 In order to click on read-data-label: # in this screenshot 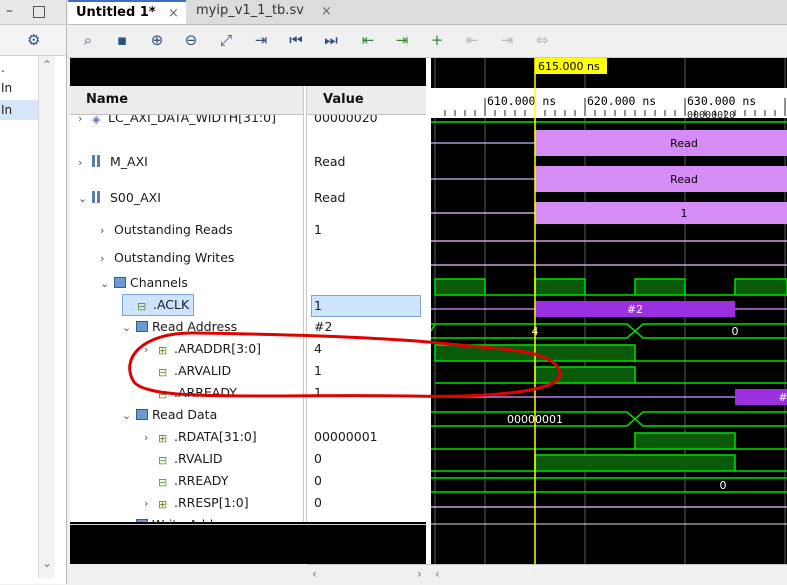, I will do `click(782, 397)`.